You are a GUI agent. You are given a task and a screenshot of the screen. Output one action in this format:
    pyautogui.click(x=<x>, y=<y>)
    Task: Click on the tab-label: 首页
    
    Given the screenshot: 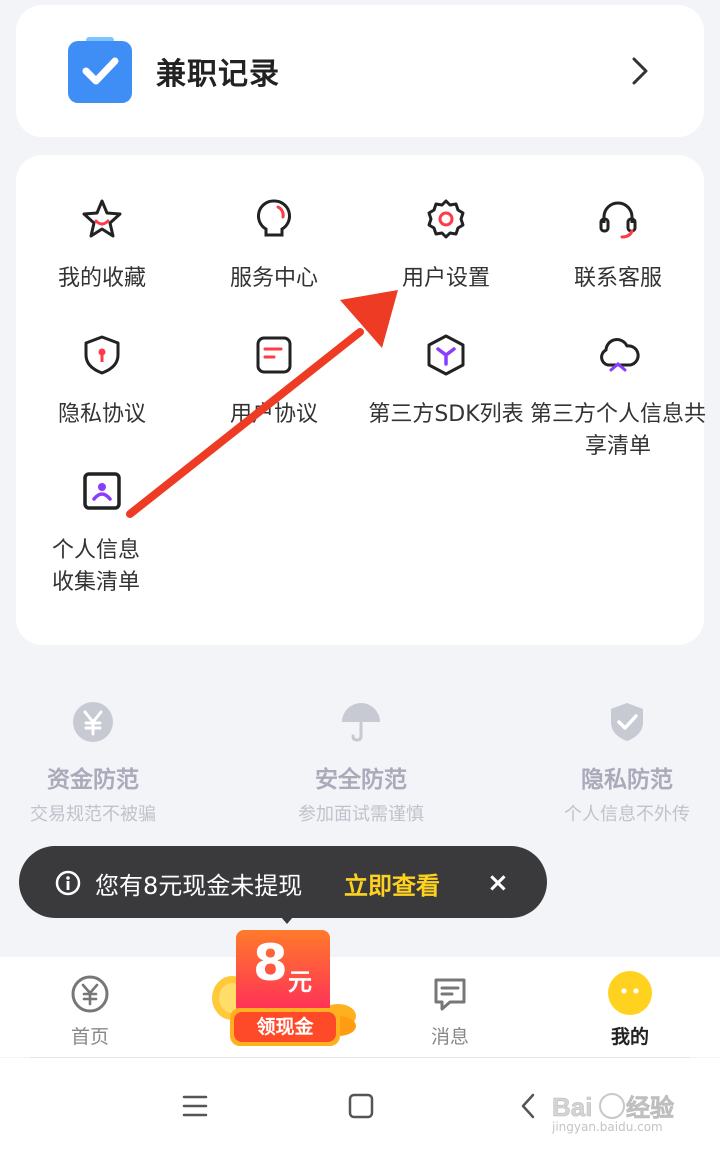 What is the action you would take?
    pyautogui.click(x=89, y=1037)
    